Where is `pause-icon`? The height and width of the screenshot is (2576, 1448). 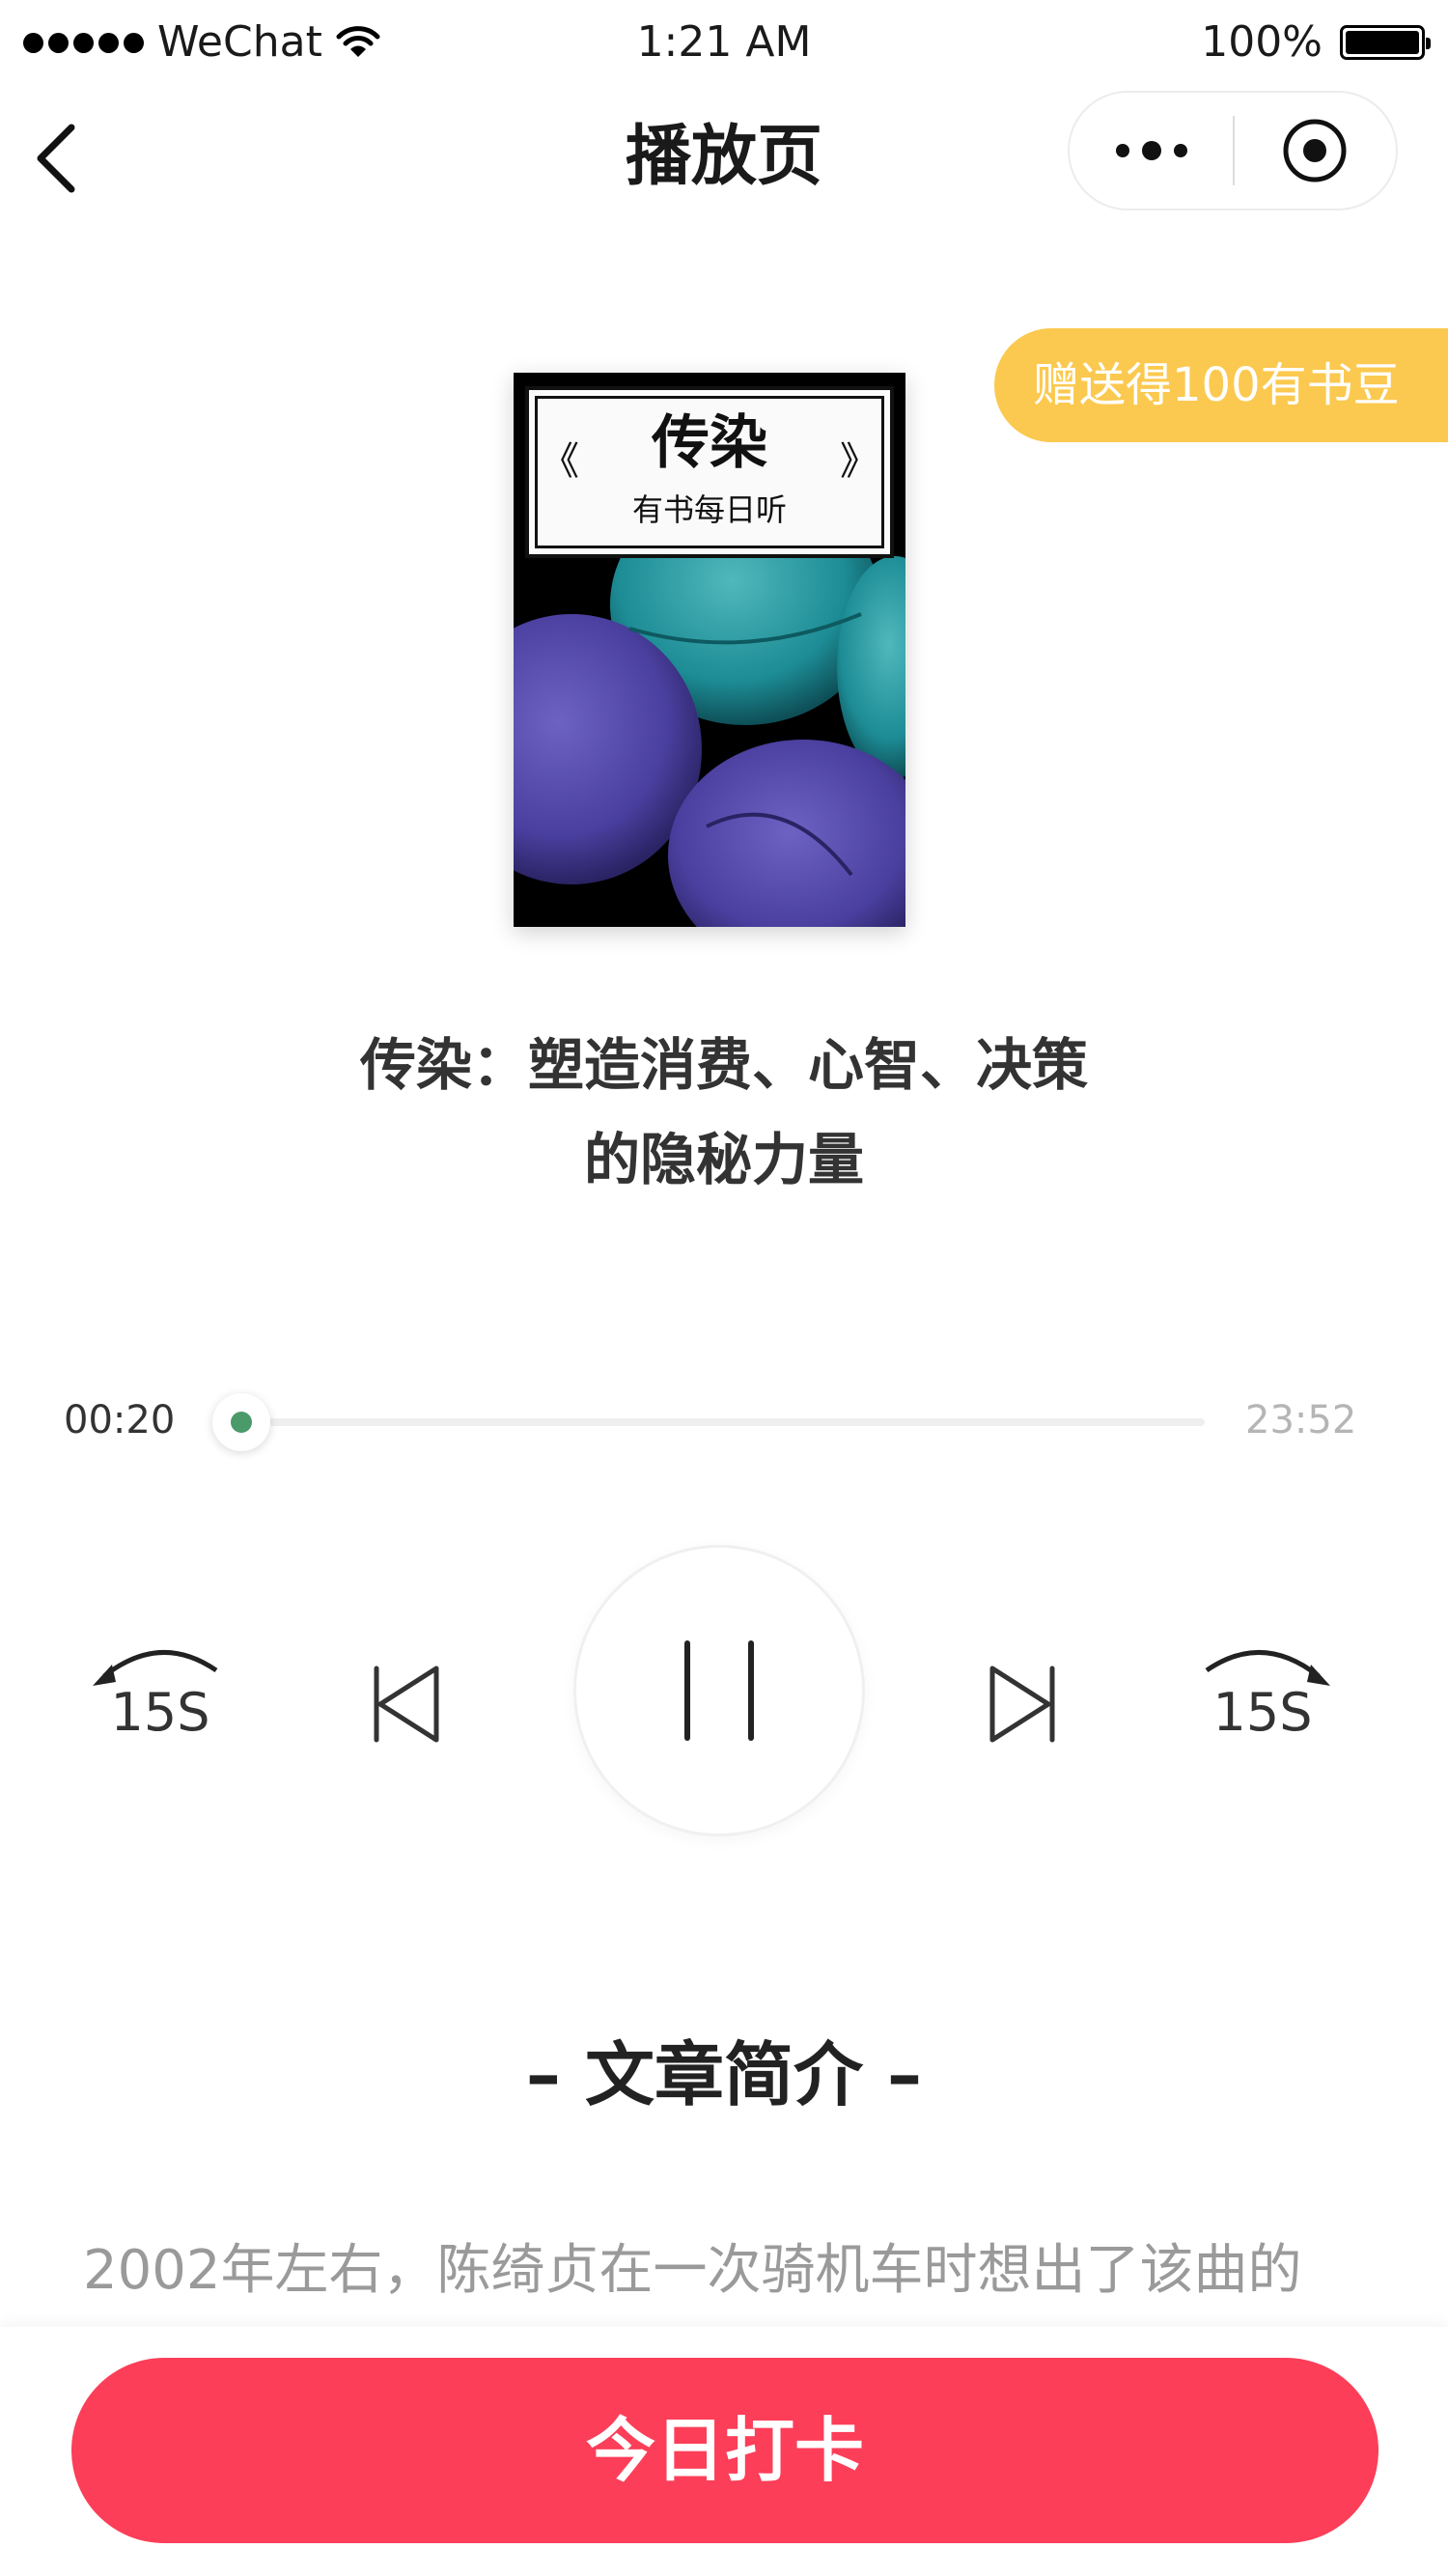
pause-icon is located at coordinates (719, 1691).